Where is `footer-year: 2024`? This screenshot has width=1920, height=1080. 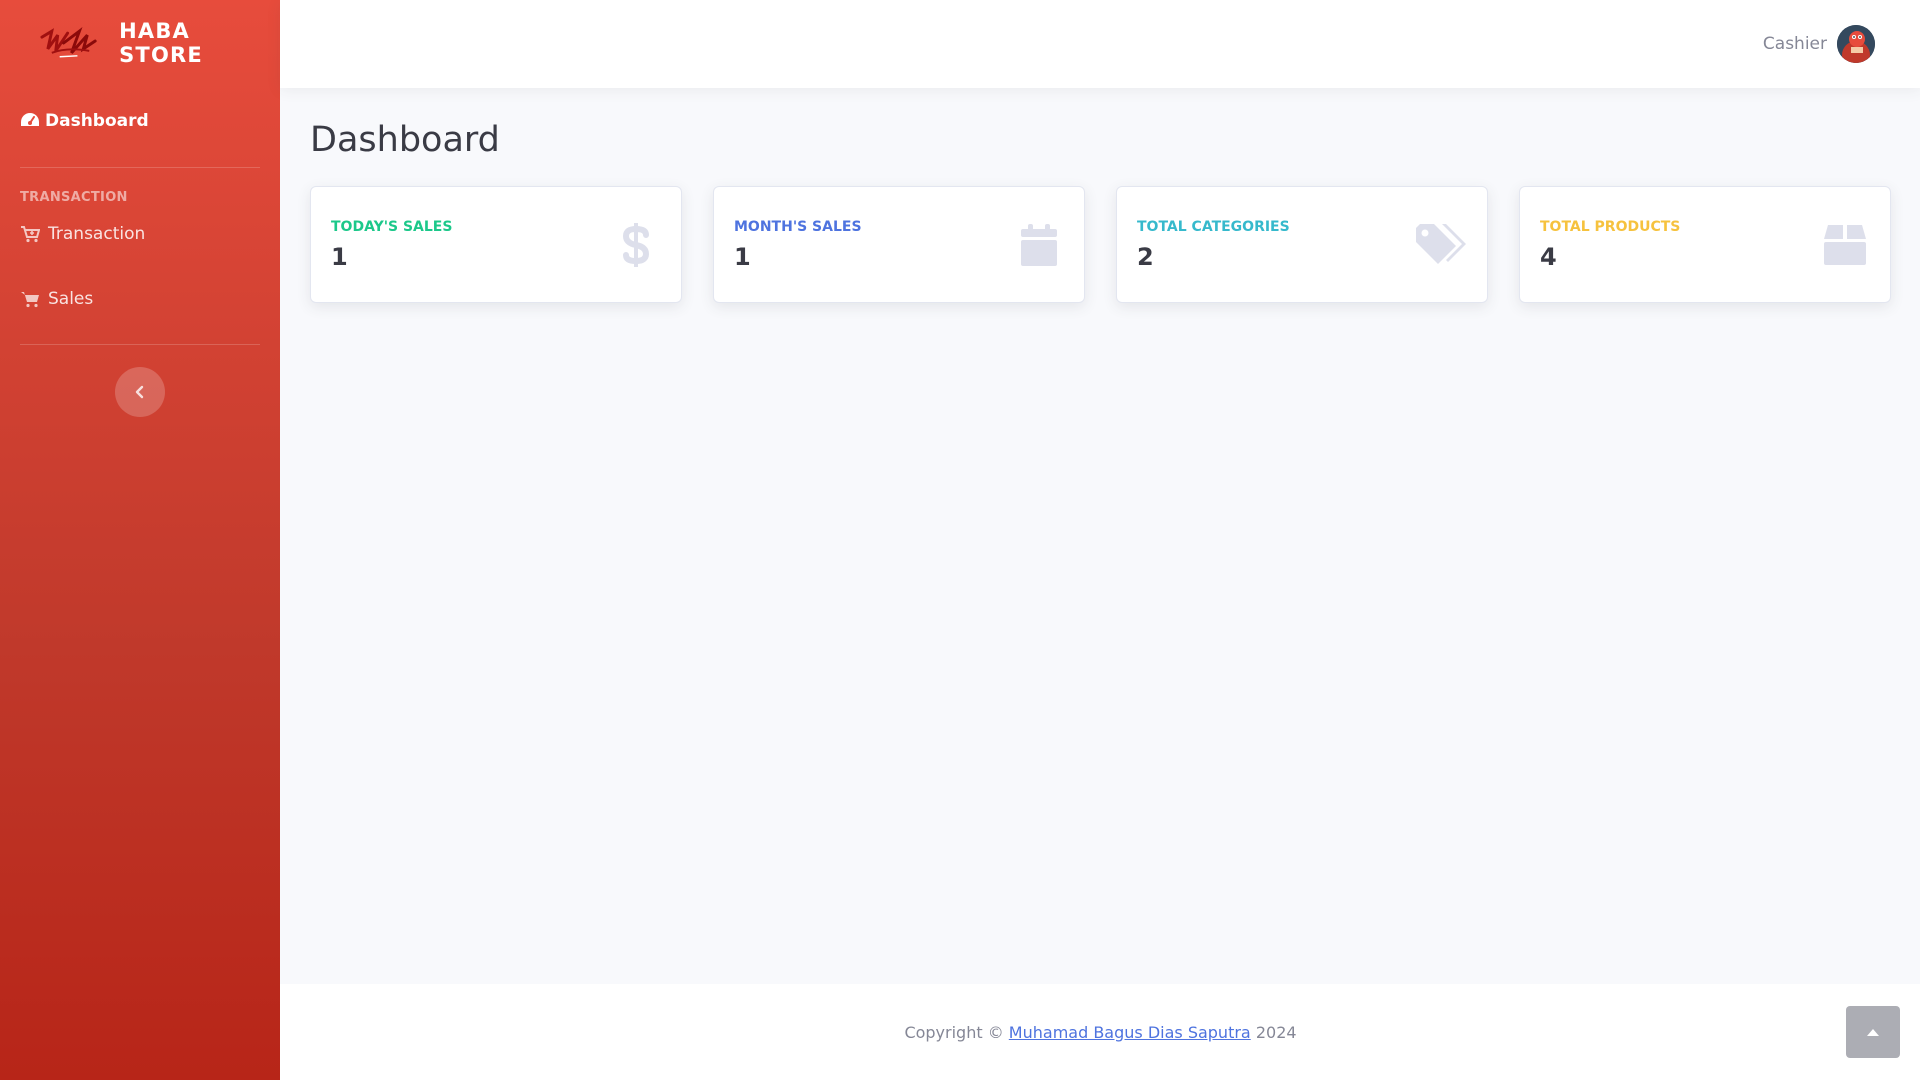
footer-year: 2024 is located at coordinates (1276, 1032).